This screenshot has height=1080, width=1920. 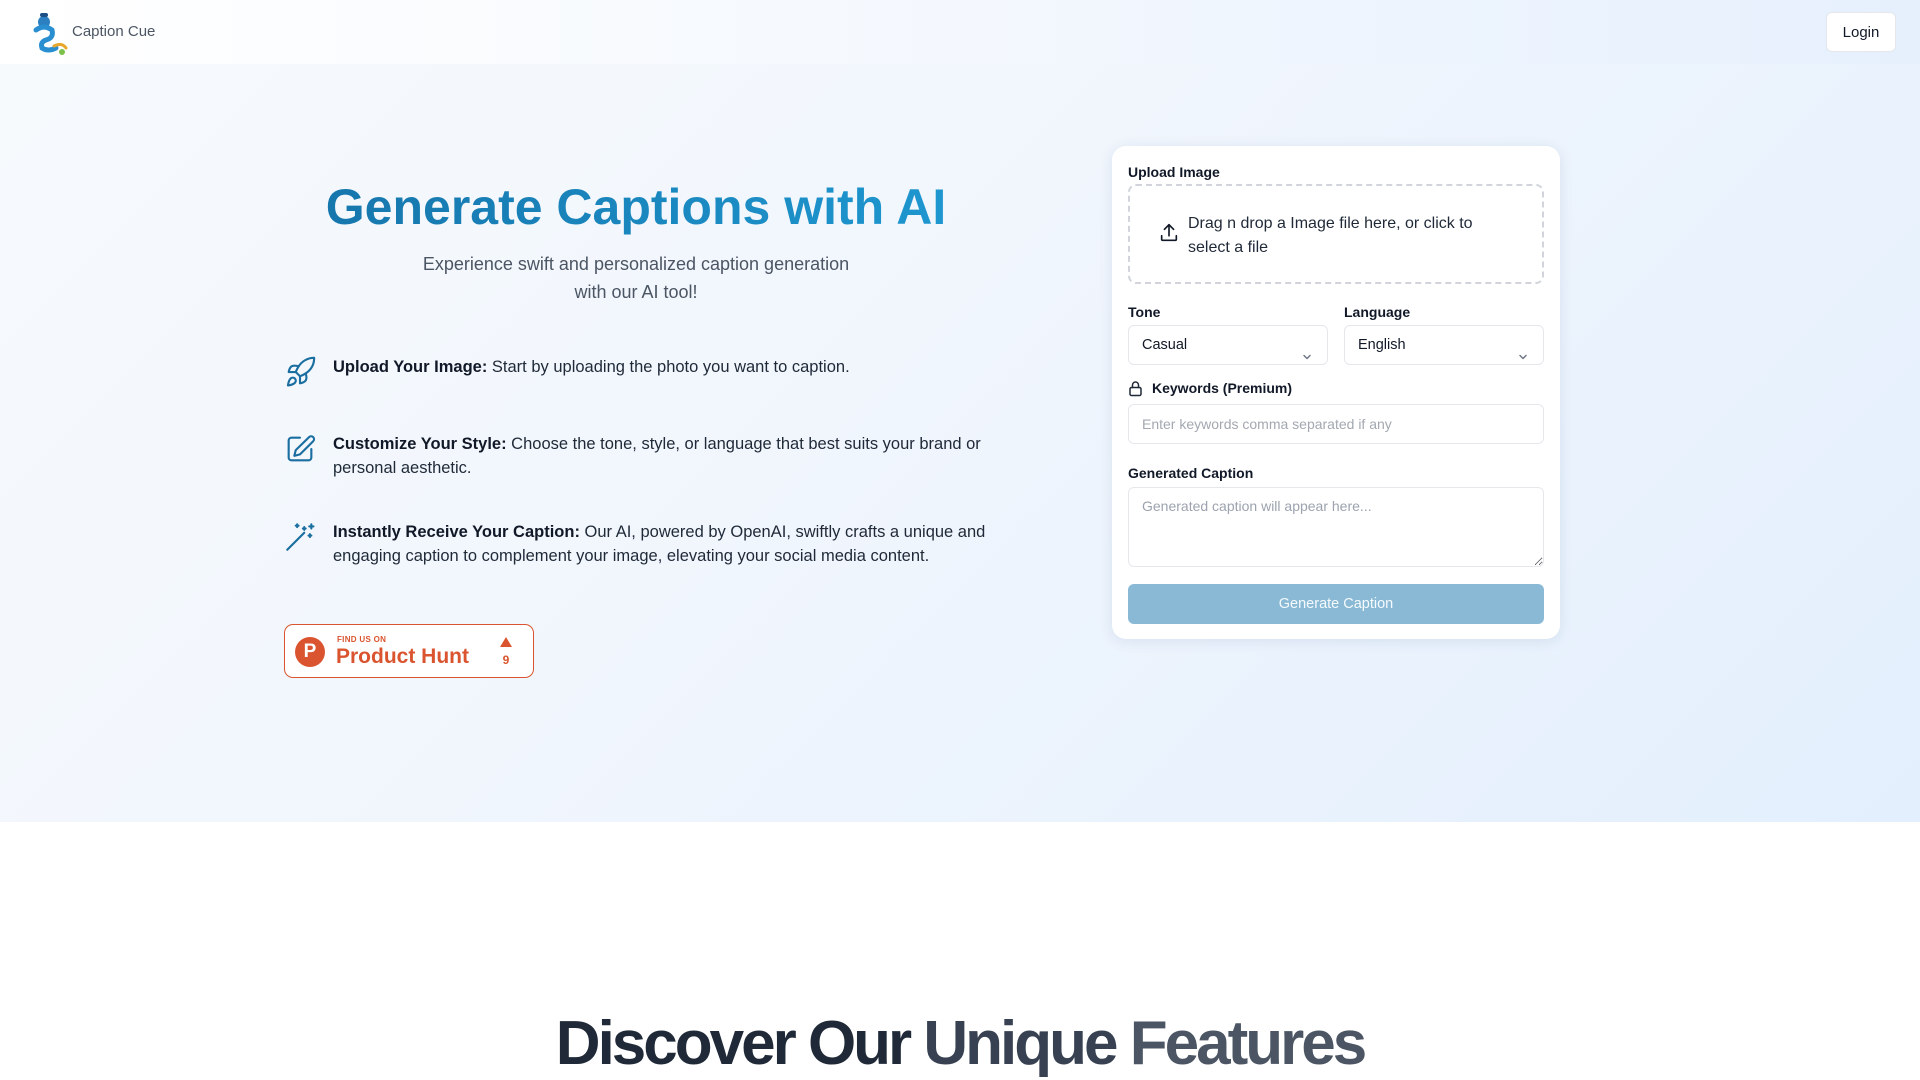 I want to click on upload-icon, so click(x=1169, y=233).